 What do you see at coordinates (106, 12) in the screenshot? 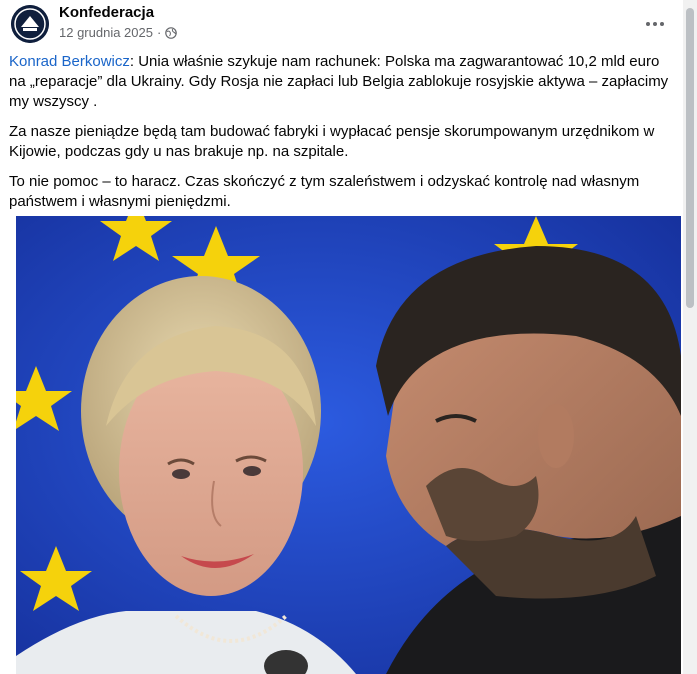
I see `post-author: Konfederacja` at bounding box center [106, 12].